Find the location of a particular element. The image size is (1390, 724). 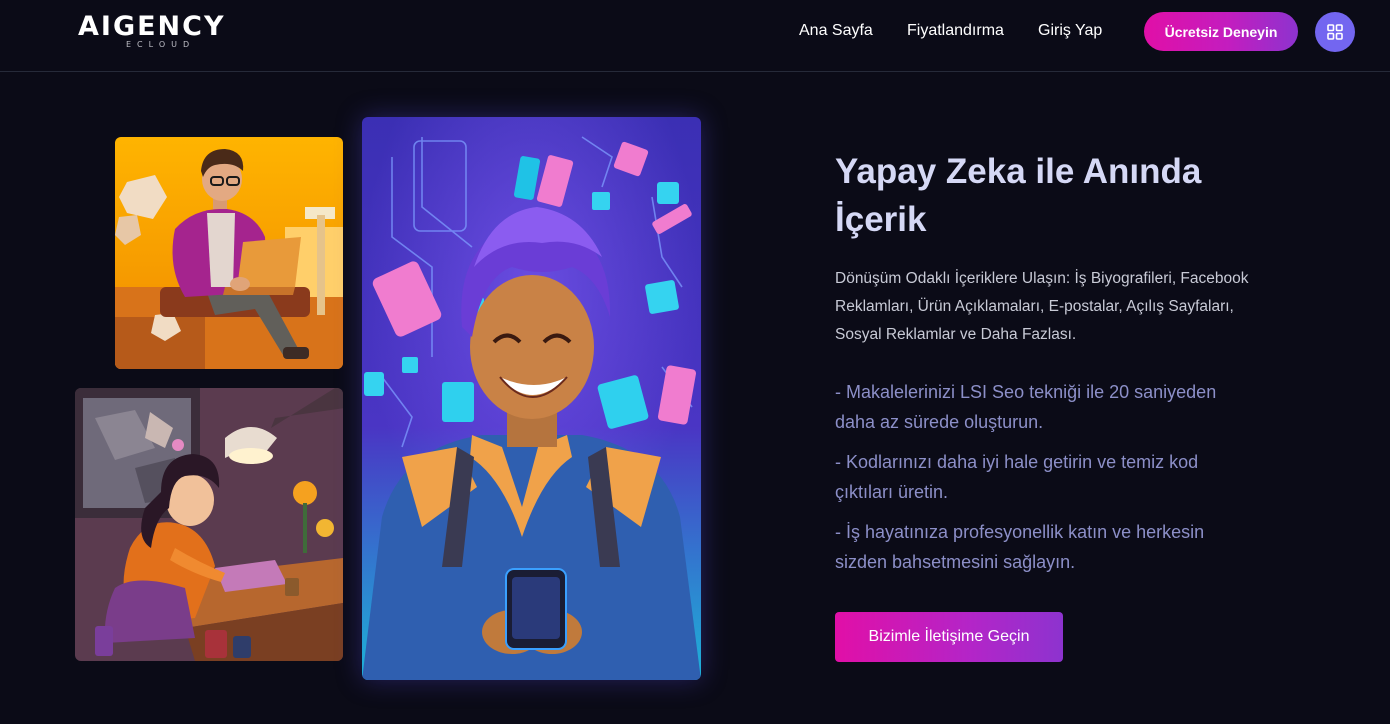

logo: AIGENCY ECLOUD is located at coordinates (173, 34).